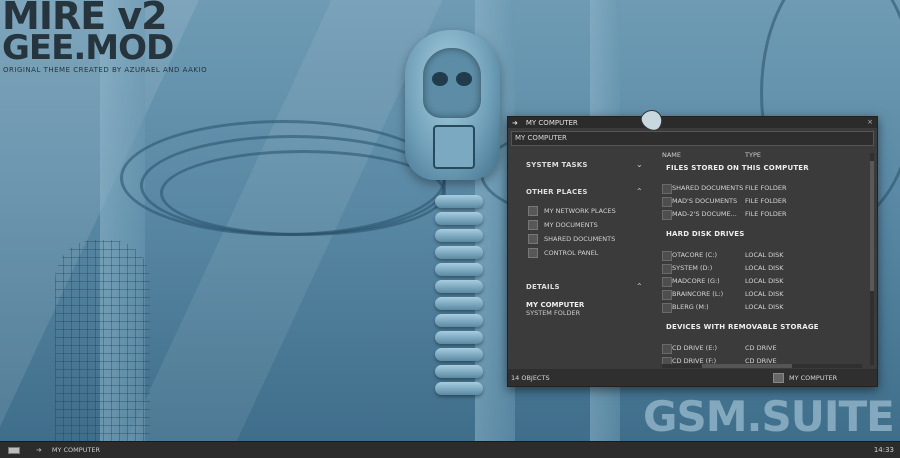  What do you see at coordinates (580, 239) in the screenshot?
I see `place-label: SHARED DOCUMENTS` at bounding box center [580, 239].